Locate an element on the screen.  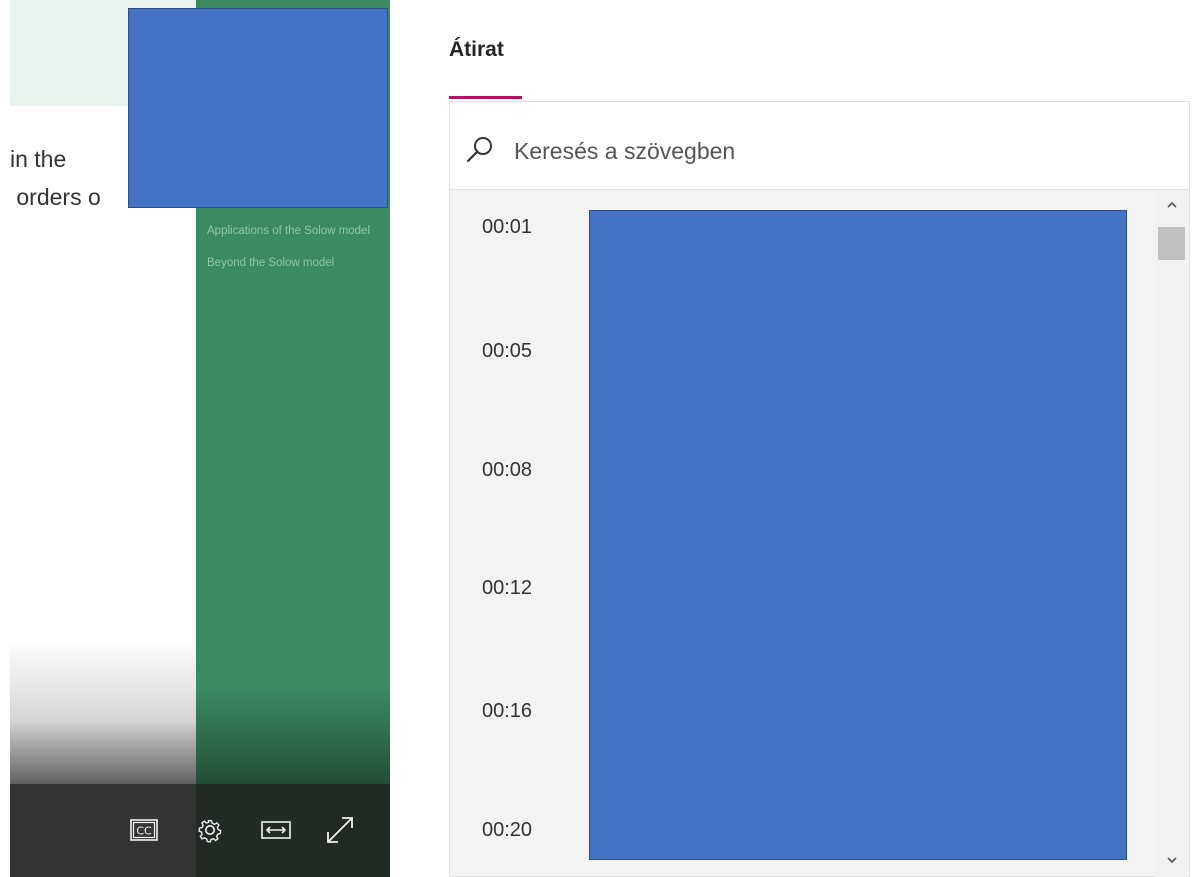
transcript-timestamp: 00:12 is located at coordinates (507, 588).